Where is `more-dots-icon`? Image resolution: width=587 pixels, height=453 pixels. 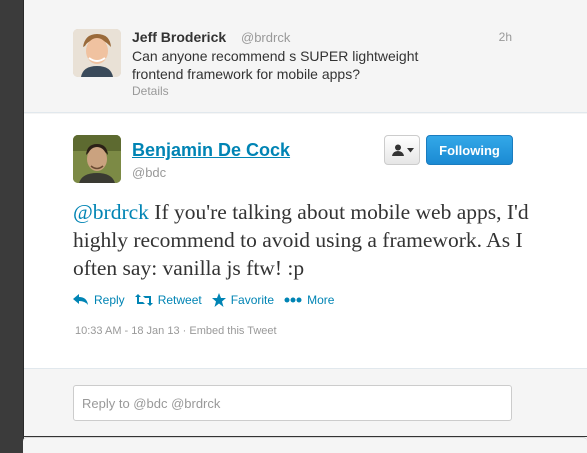
more-dots-icon is located at coordinates (293, 300).